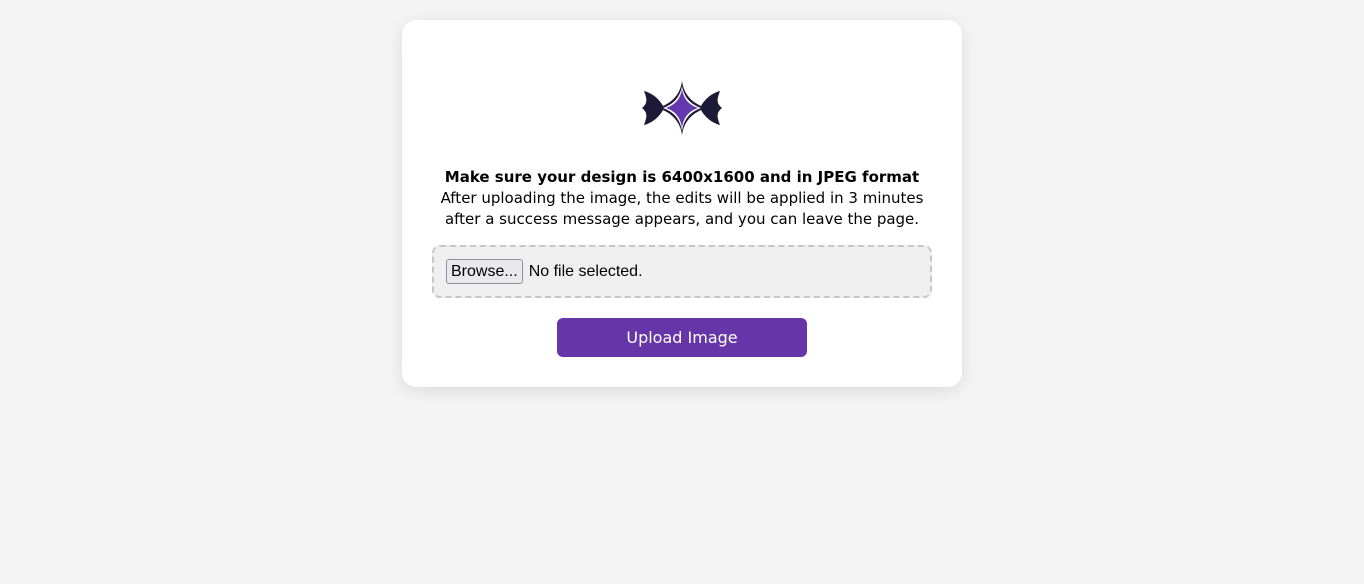 This screenshot has height=584, width=1364. I want to click on upload-image-button: Upload Image, so click(682, 337).